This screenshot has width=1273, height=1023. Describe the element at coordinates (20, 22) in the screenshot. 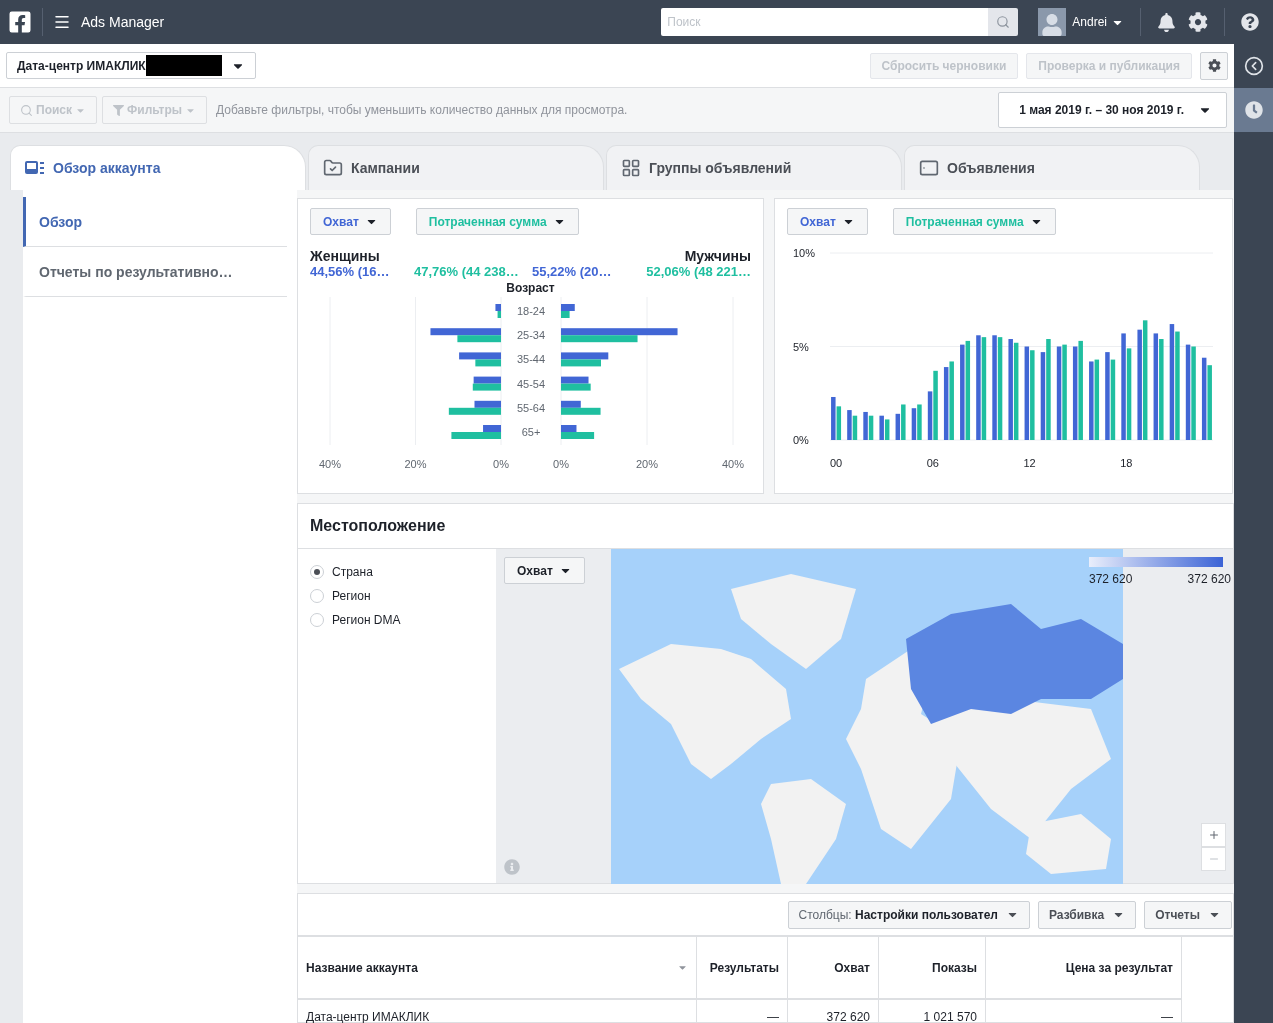

I see `facebook-logo-icon` at that location.